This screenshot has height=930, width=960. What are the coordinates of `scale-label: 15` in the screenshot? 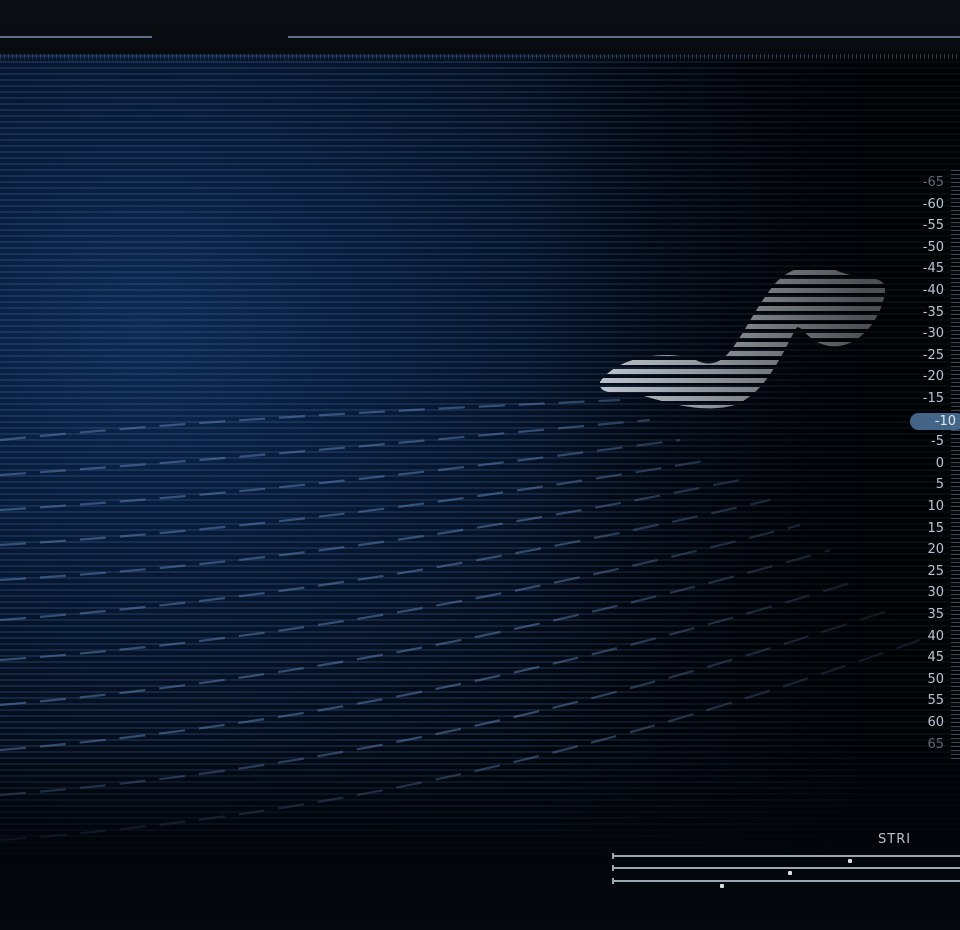 It's located at (935, 528).